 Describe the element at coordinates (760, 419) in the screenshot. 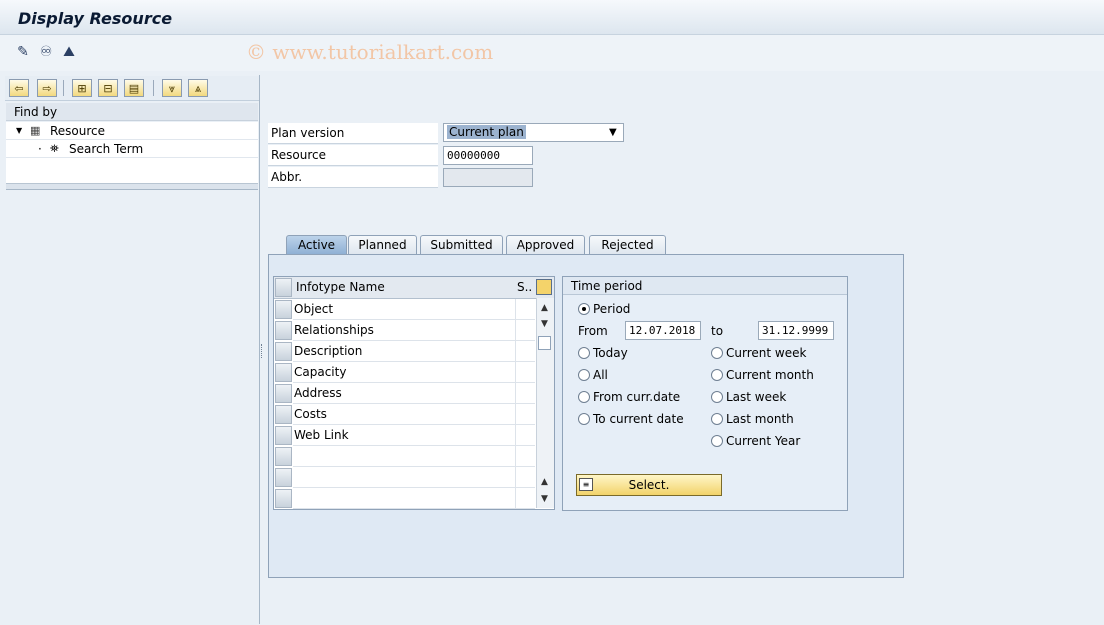

I see `radio-label-last-month: Last month` at that location.